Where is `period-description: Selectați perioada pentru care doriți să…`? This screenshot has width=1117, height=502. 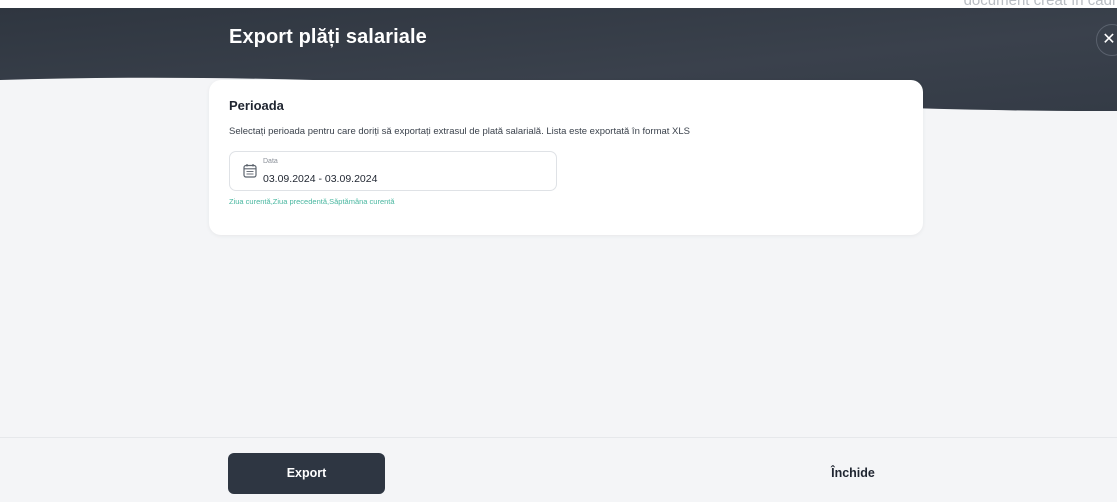
period-description: Selectați perioada pentru care doriți să… is located at coordinates (460, 131).